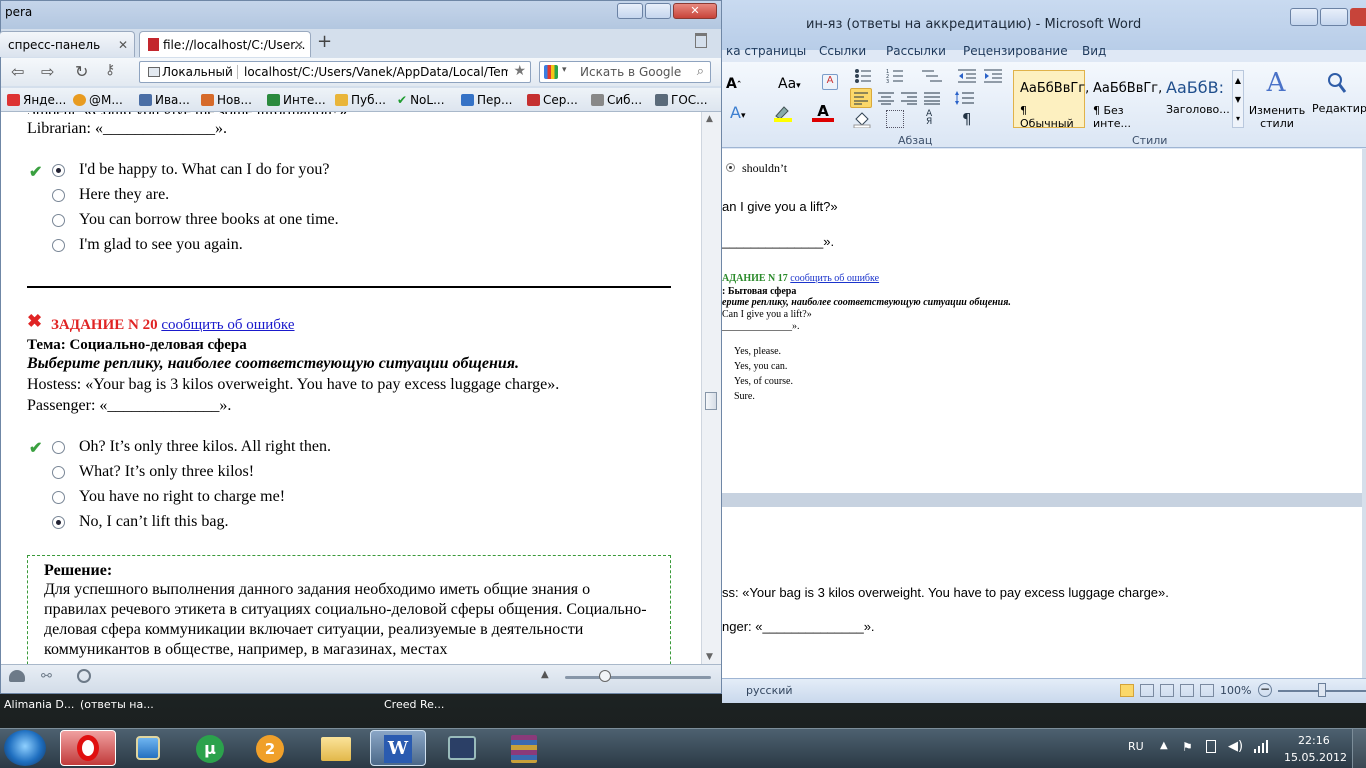 The image size is (1366, 768). Describe the element at coordinates (110, 70) in the screenshot. I see `key-icon: ⚷` at that location.